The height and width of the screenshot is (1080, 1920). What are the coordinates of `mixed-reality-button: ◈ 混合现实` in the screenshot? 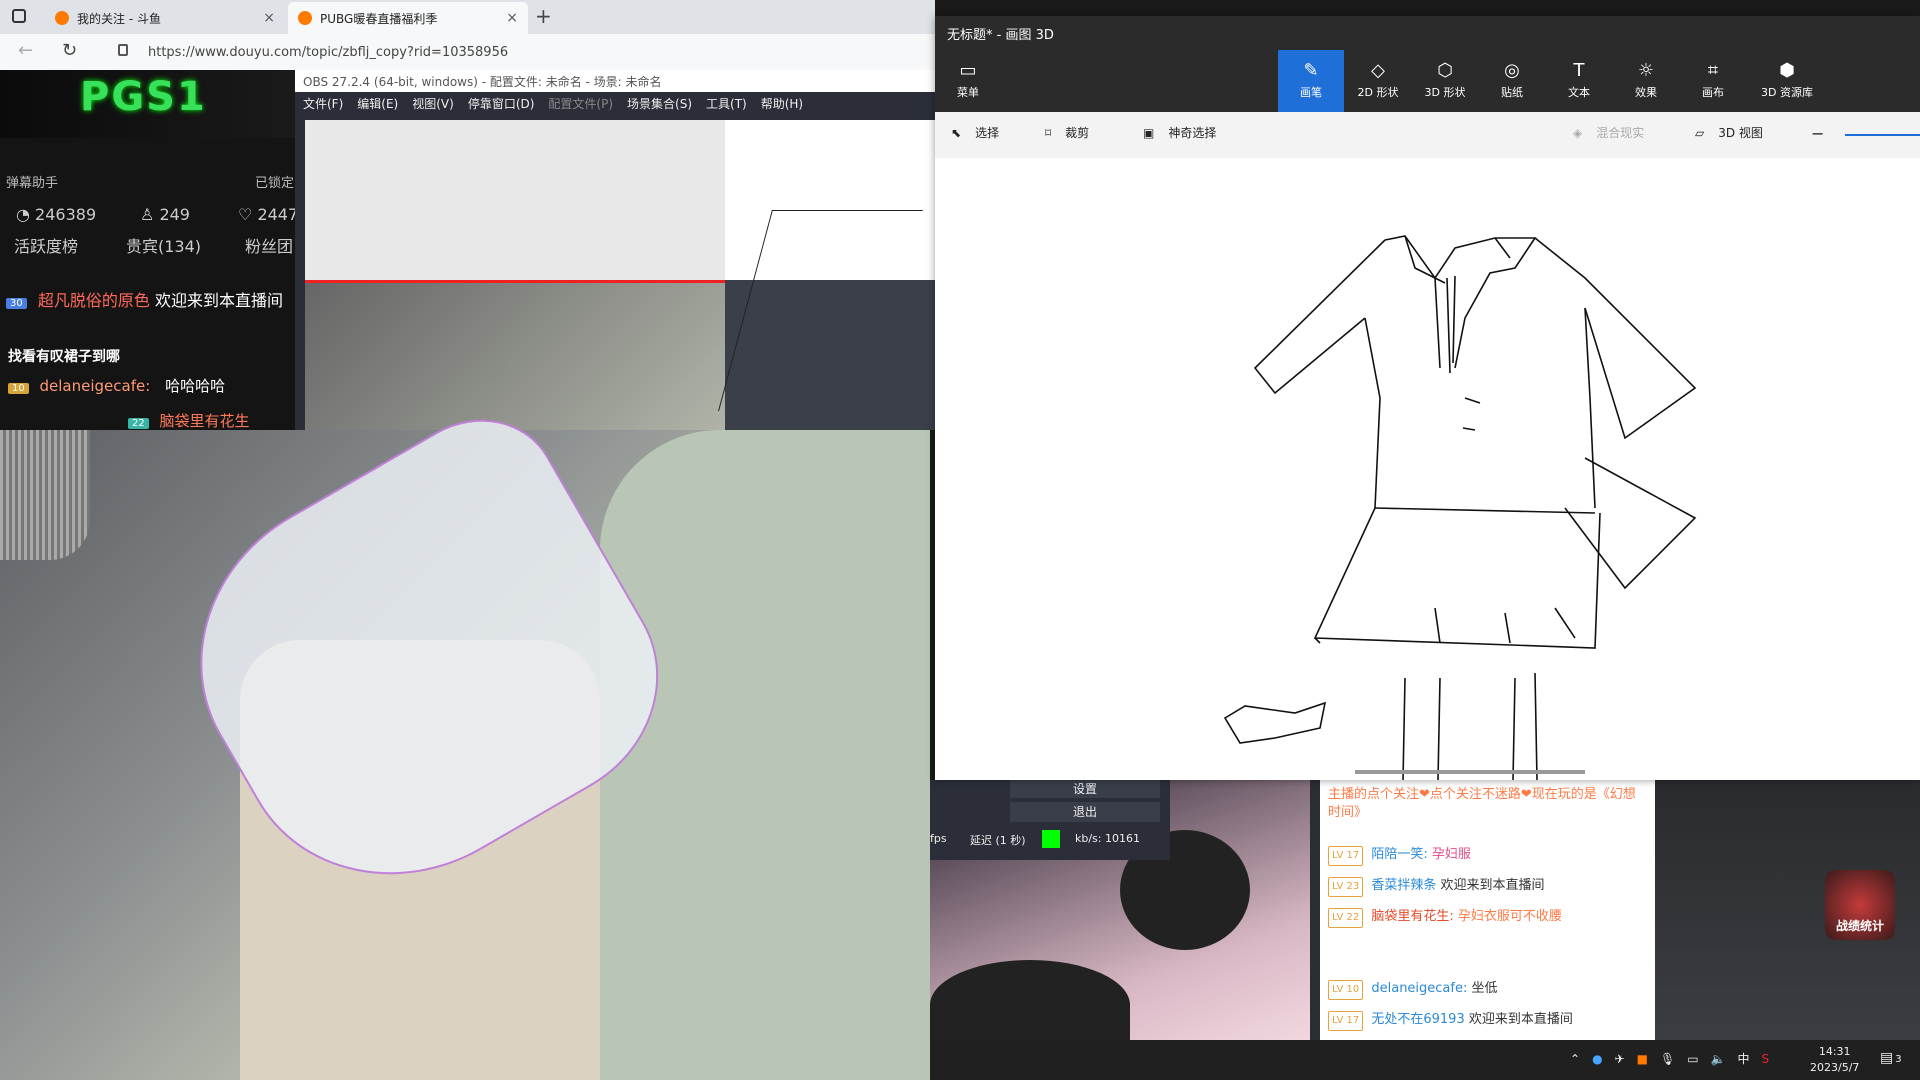 It's located at (1608, 132).